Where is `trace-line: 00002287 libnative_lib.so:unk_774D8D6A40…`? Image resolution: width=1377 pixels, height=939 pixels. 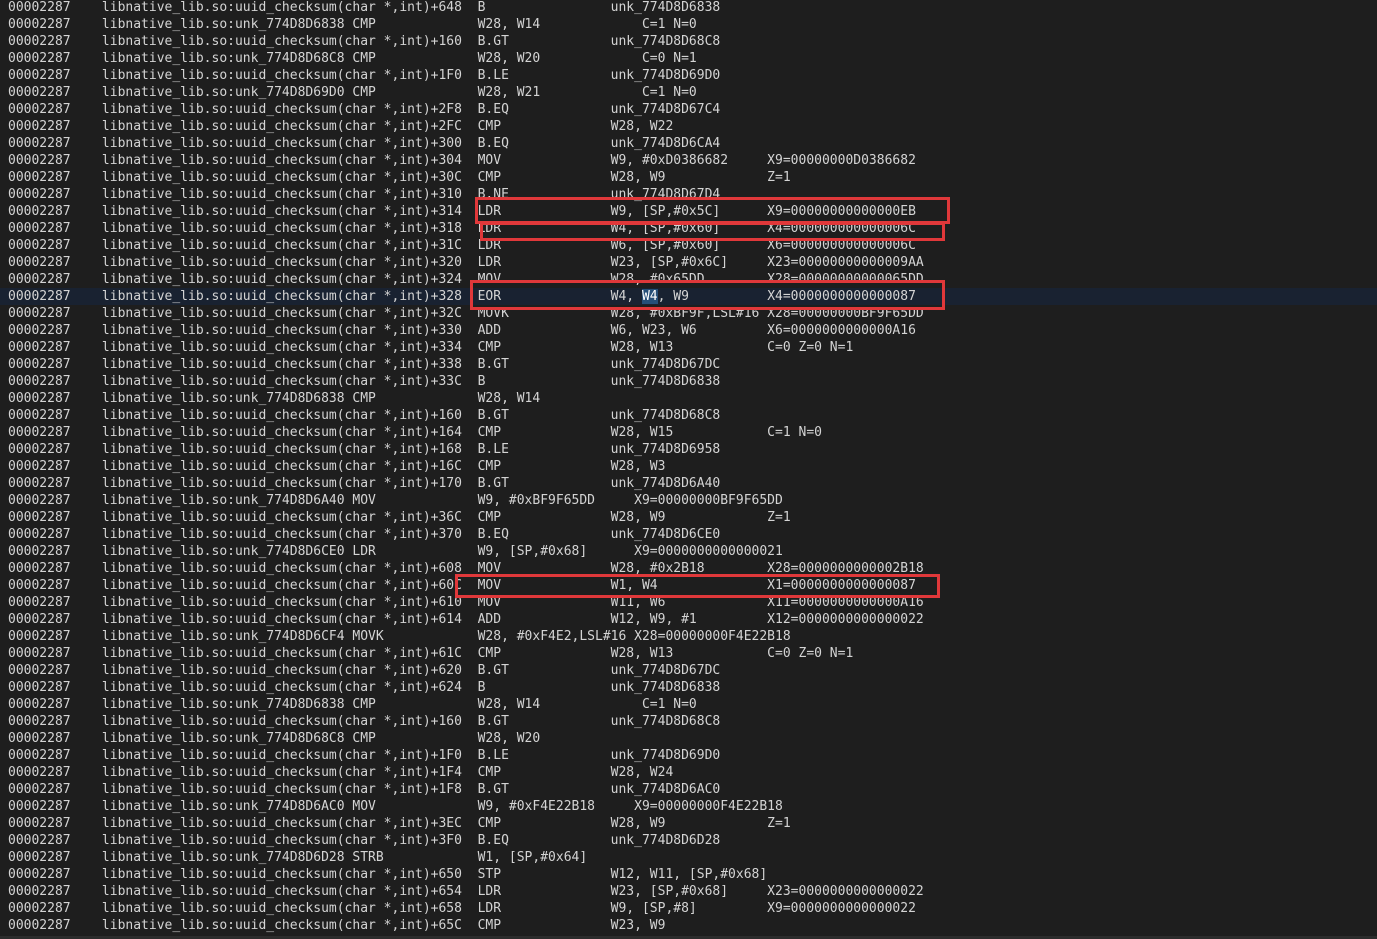
trace-line: 00002287 libnative_lib.so:unk_774D8D6A40… is located at coordinates (688, 500).